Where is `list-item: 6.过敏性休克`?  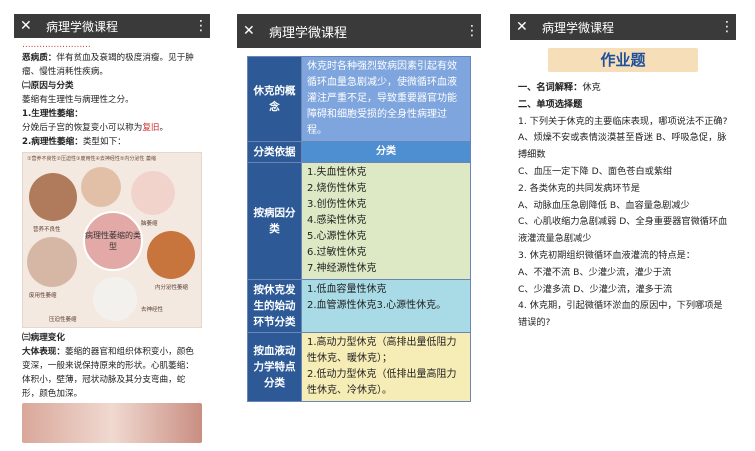 list-item: 6.过敏性休克 is located at coordinates (337, 252).